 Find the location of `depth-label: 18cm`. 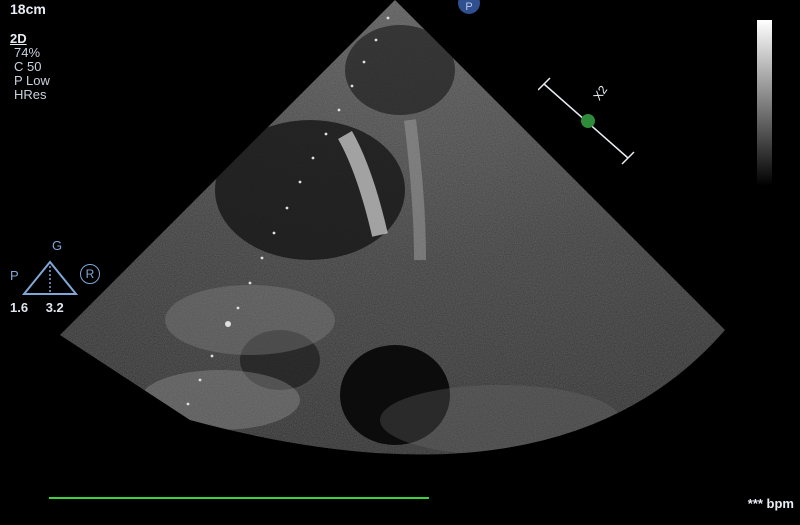

depth-label: 18cm is located at coordinates (28, 9).